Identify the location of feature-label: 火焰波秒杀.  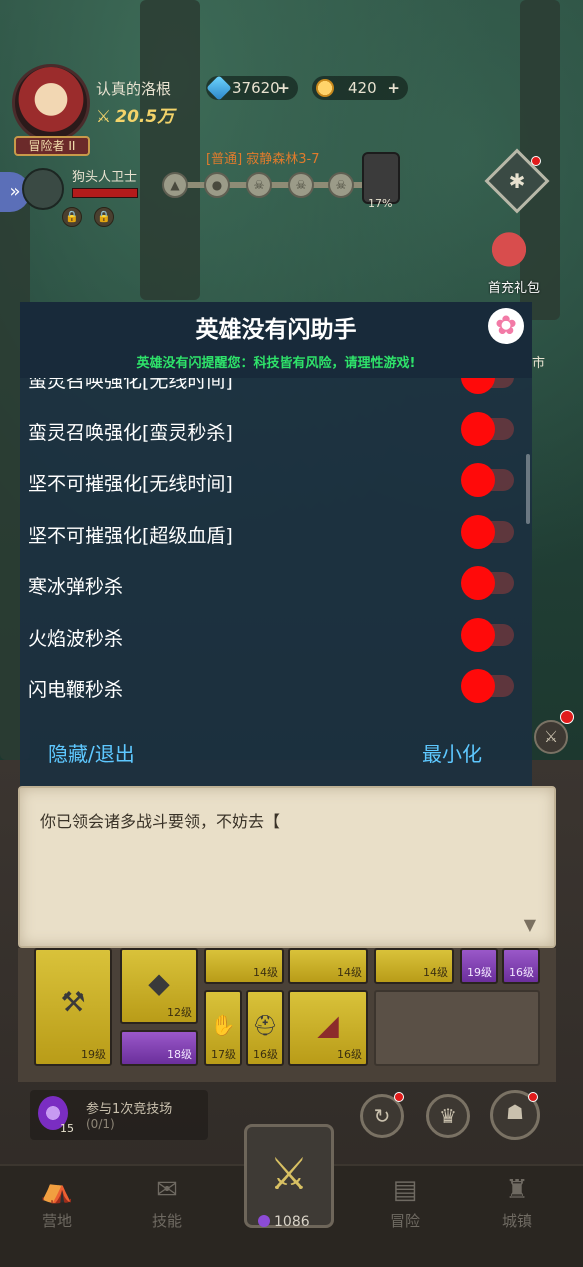
(76, 638).